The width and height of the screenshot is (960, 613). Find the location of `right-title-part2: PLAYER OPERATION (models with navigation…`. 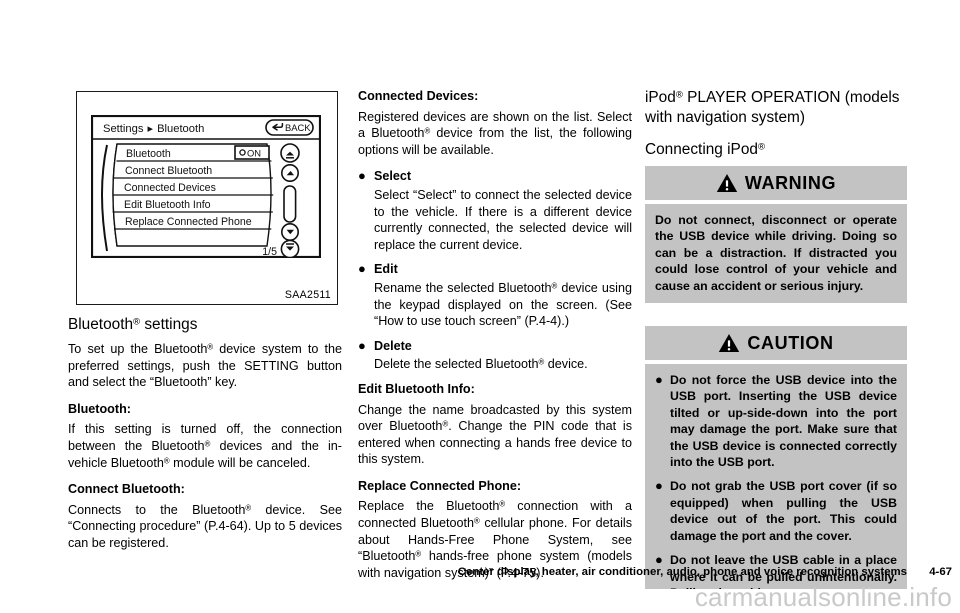

right-title-part2: PLAYER OPERATION (models with navigation… is located at coordinates (772, 107).